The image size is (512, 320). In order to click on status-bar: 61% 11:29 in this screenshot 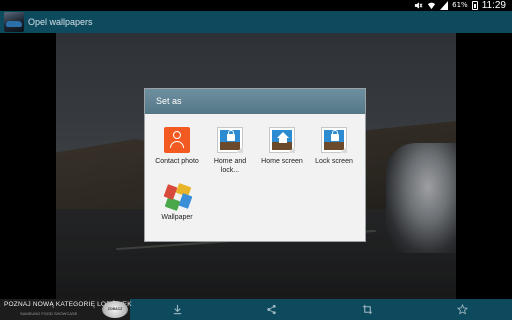, I will do `click(256, 5)`.